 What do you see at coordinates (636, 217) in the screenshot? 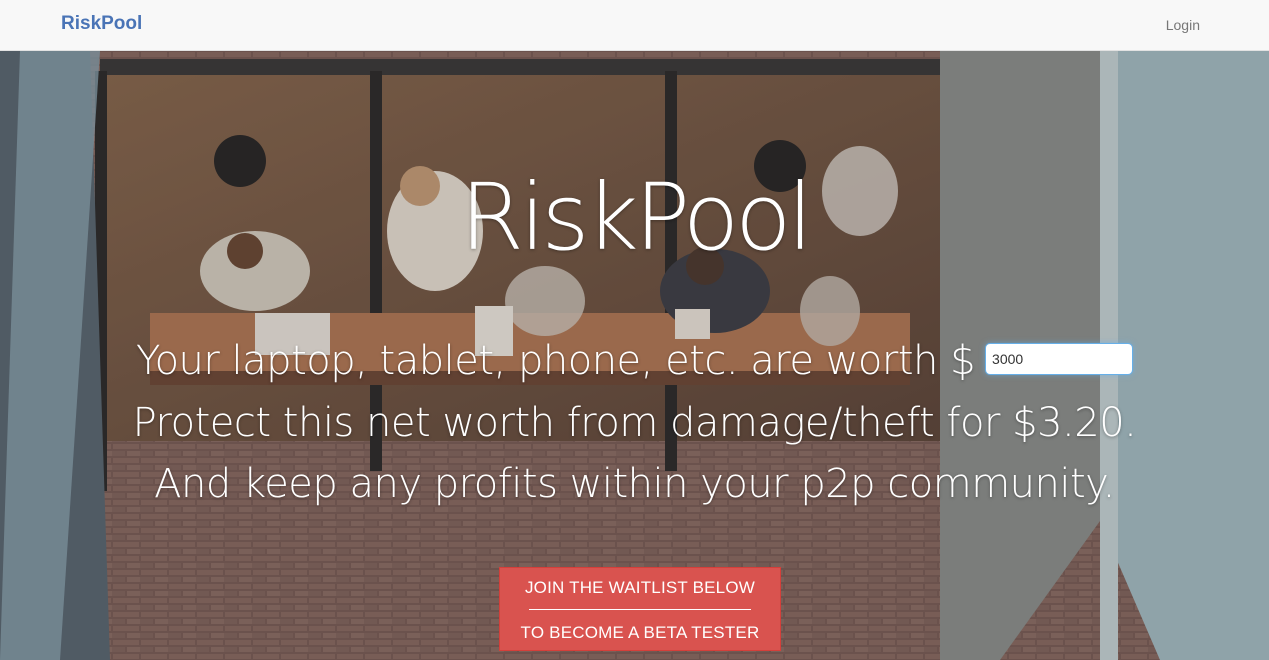
I see `hero-title: RiskPool` at bounding box center [636, 217].